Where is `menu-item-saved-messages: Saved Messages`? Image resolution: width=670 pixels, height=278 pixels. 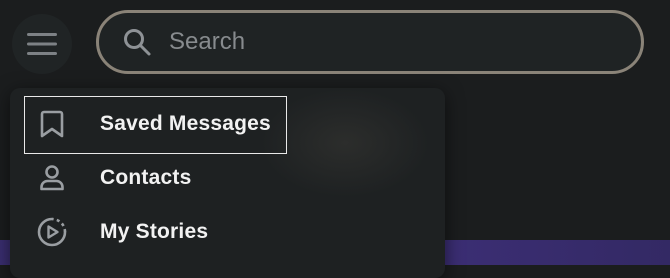
menu-item-saved-messages: Saved Messages is located at coordinates (227, 124).